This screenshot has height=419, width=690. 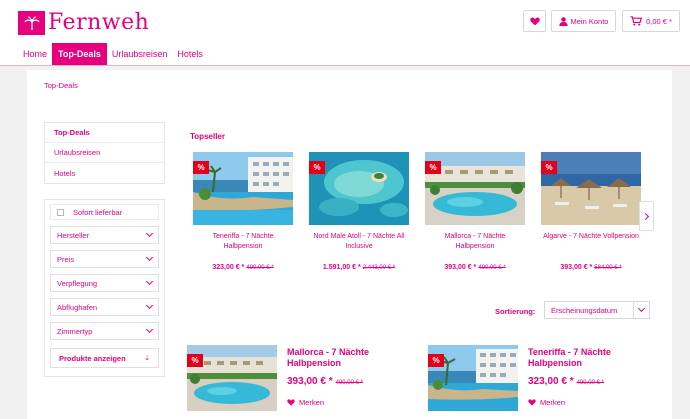 What do you see at coordinates (98, 212) in the screenshot?
I see `instock-label: Sofort lieferbar` at bounding box center [98, 212].